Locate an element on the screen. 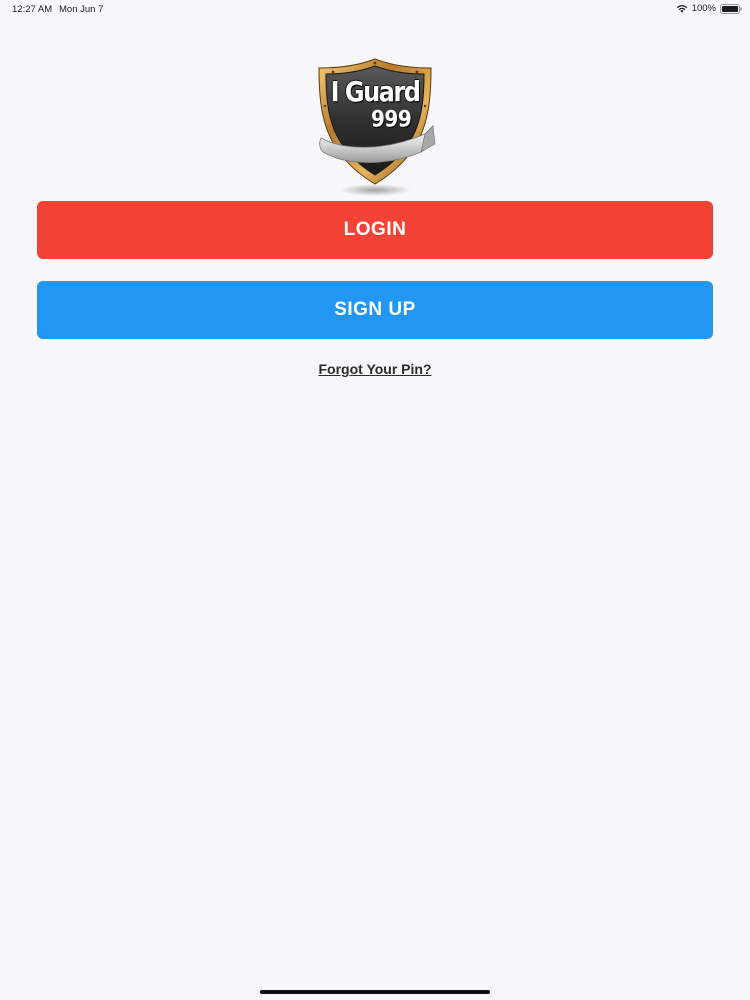 Image resolution: width=750 pixels, height=1000 pixels. status-date: Mon Jun 7 is located at coordinates (81, 9).